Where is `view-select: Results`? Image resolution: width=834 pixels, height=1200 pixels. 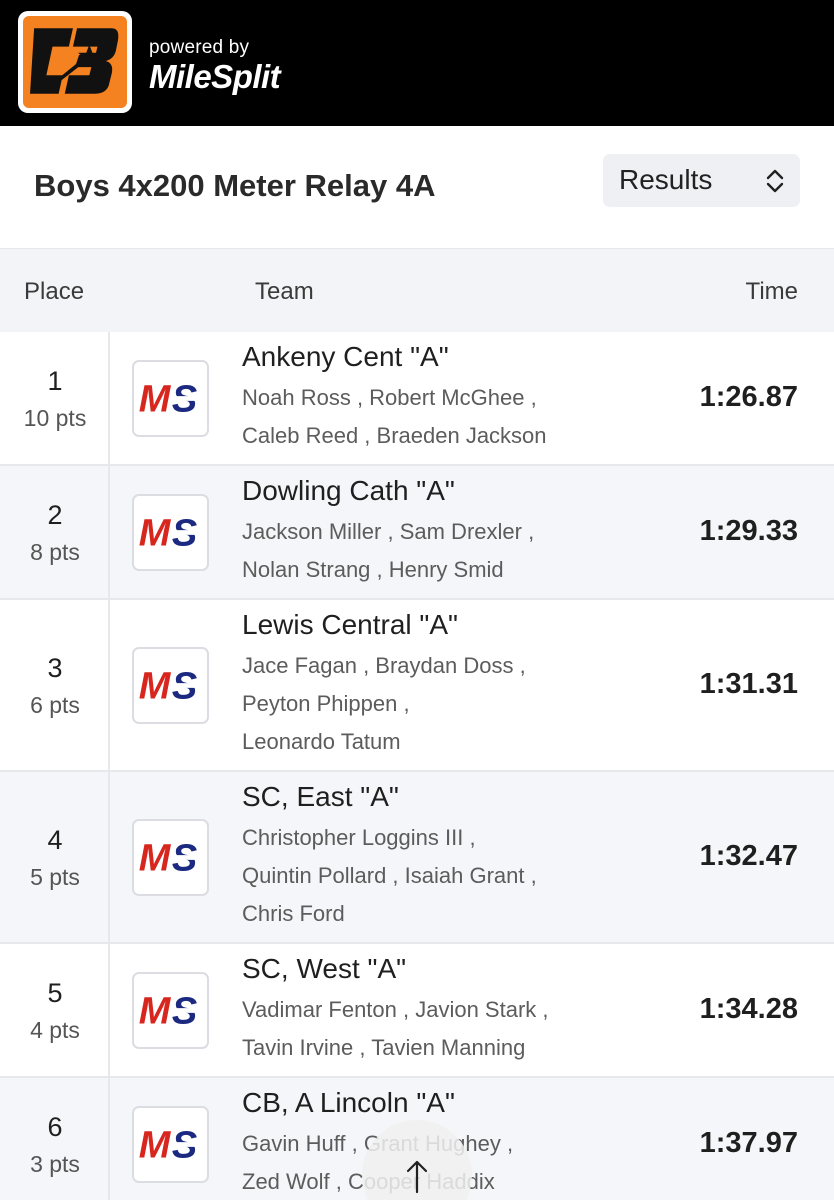 view-select: Results is located at coordinates (701, 180).